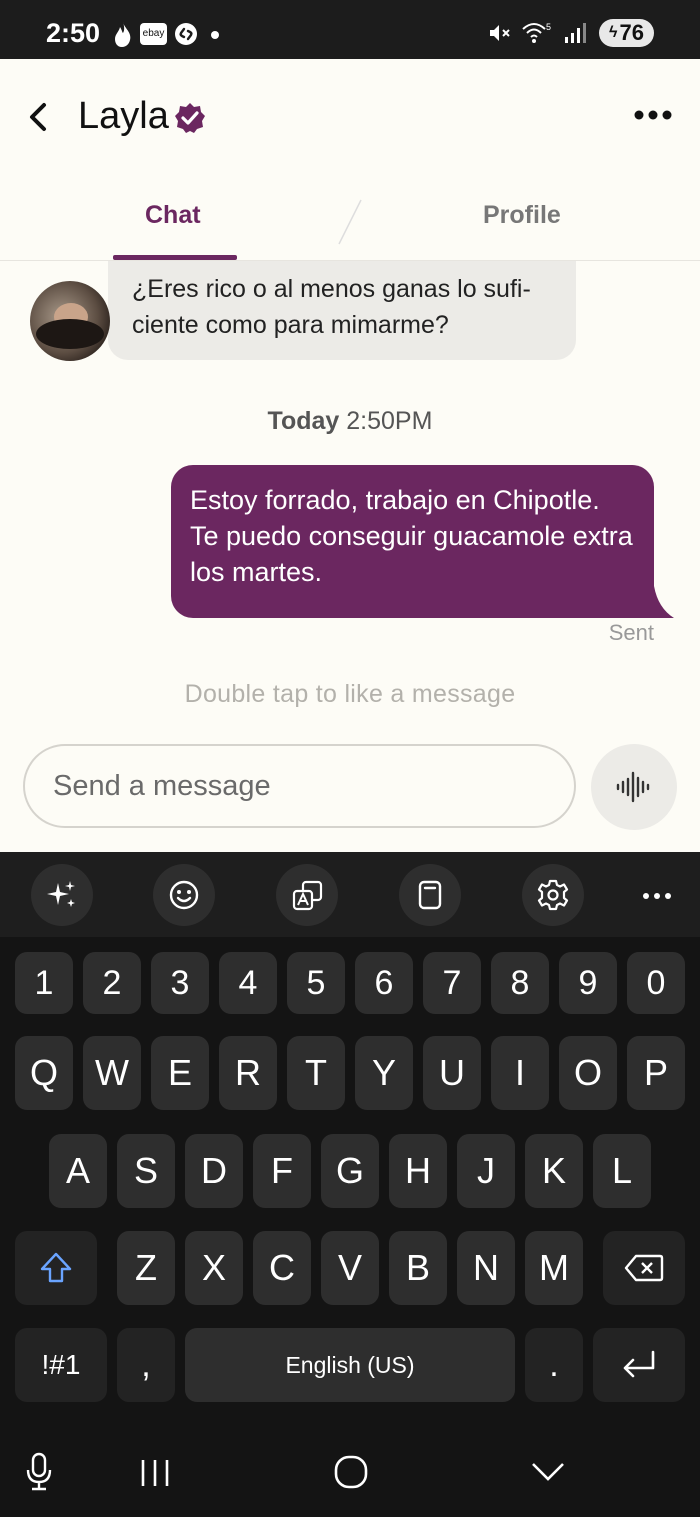 This screenshot has height=1517, width=700. I want to click on hide-keyboard-icon, so click(548, 1472).